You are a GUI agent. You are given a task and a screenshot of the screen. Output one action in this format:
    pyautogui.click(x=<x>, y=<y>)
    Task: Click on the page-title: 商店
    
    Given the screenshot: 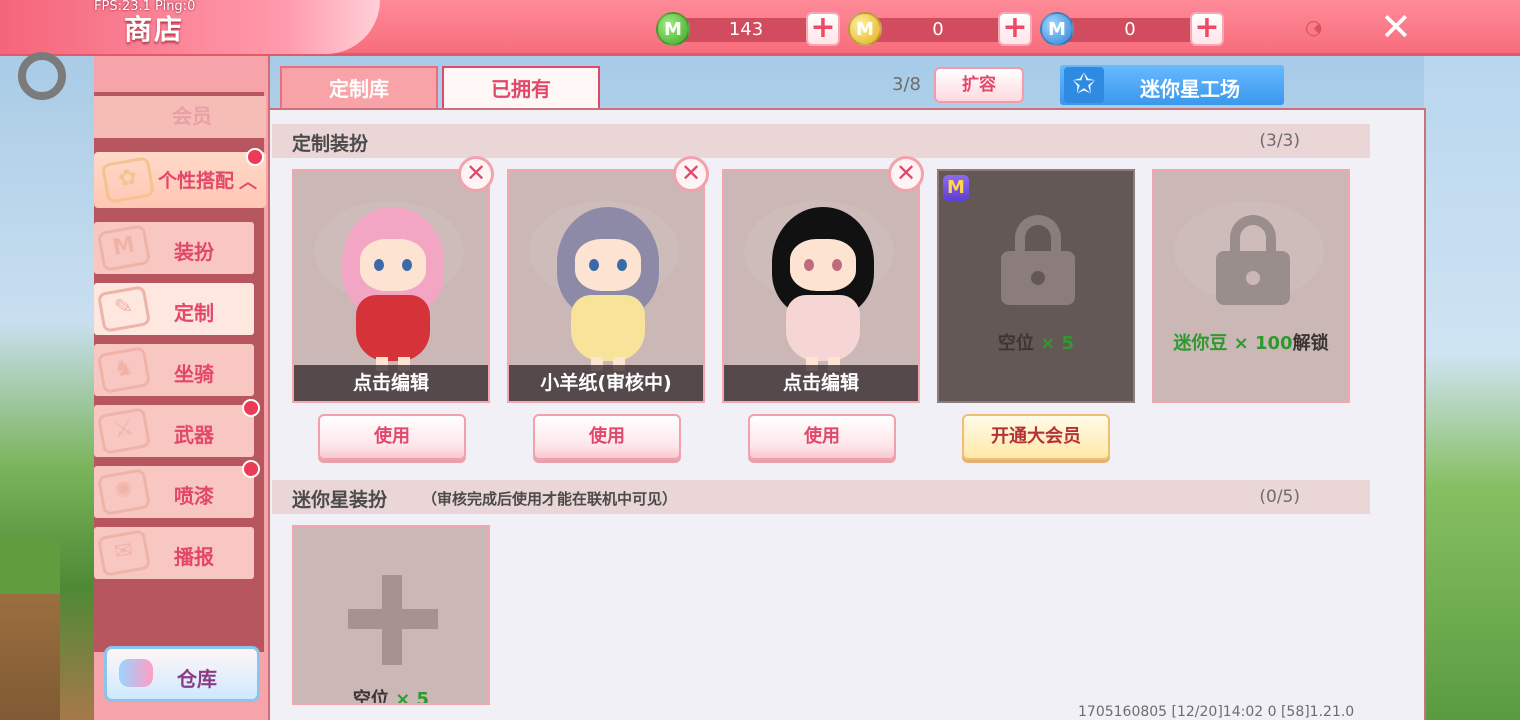 What is the action you would take?
    pyautogui.click(x=154, y=29)
    